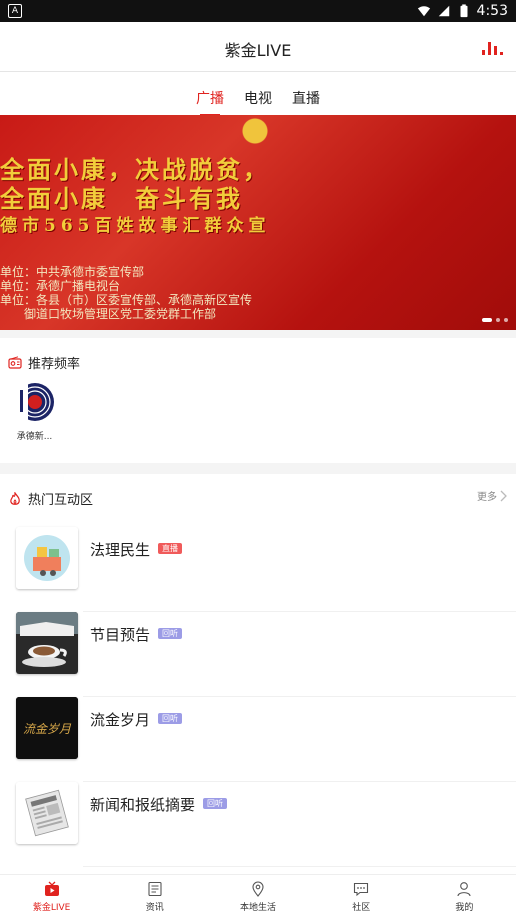 The image size is (516, 916). I want to click on item-title: 流金岁月 回听, so click(136, 719).